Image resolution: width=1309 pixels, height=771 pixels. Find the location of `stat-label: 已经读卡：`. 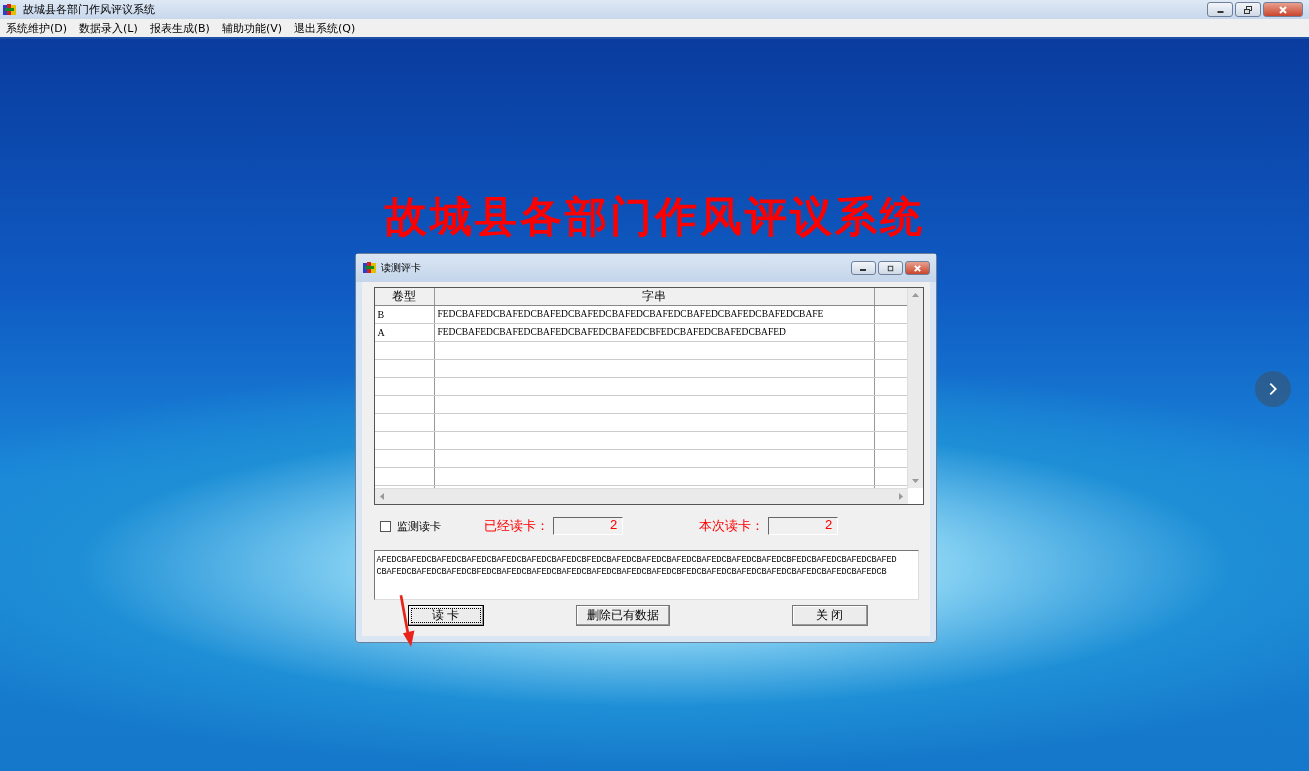

stat-label: 已经读卡： is located at coordinates (516, 526).